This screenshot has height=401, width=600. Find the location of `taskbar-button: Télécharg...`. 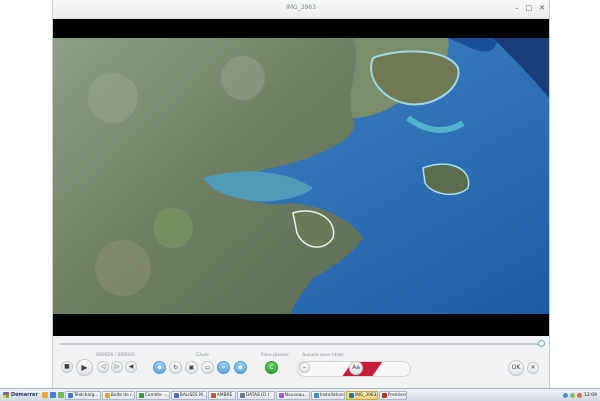

taskbar-button: Télécharg... is located at coordinates (82, 395).